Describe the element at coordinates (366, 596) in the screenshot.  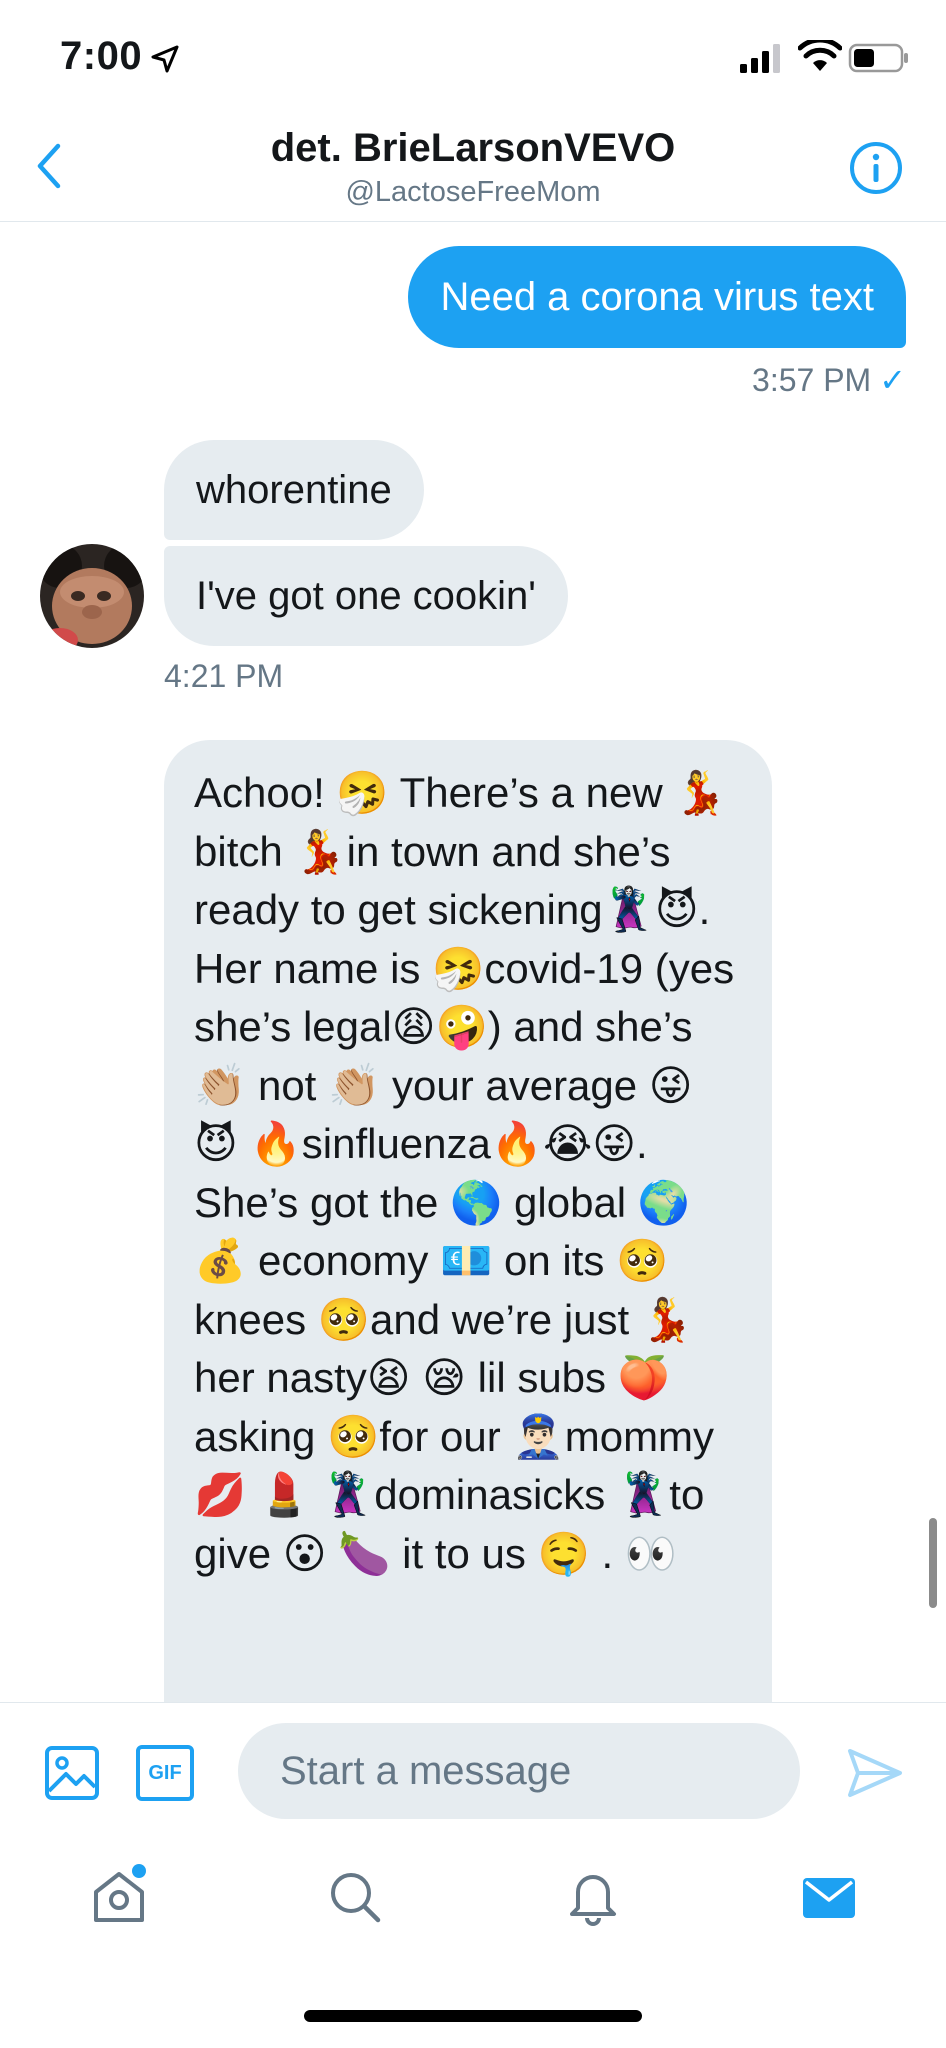
I see `incoming-message-bubble: I've got one cookin'` at that location.